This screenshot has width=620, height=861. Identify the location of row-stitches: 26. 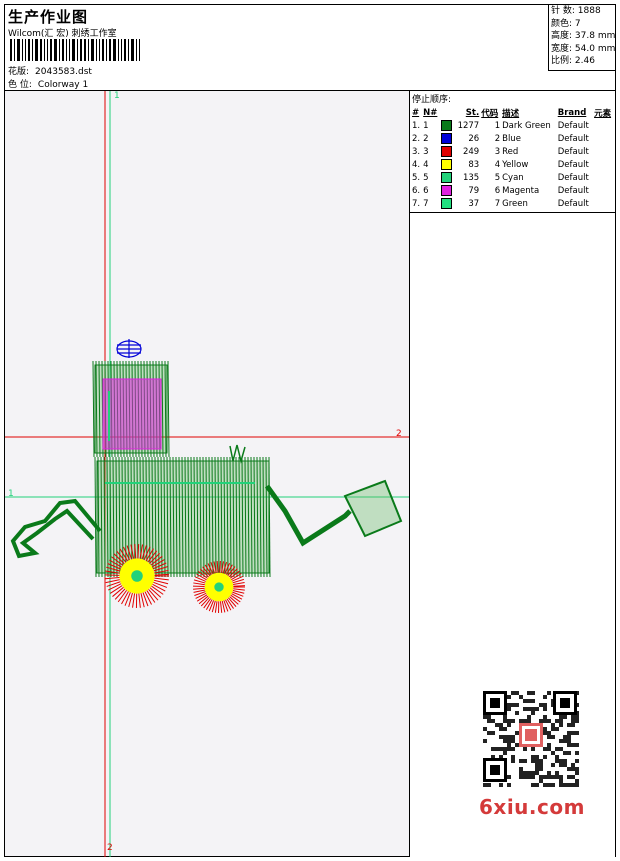
(474, 138).